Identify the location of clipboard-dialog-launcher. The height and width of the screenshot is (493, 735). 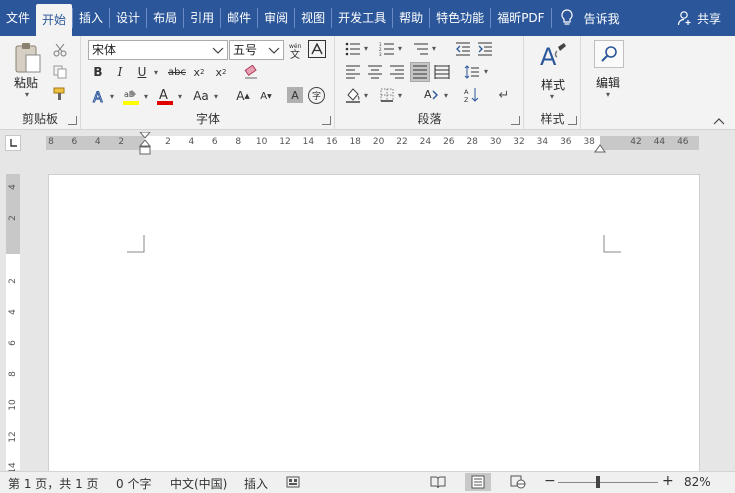
(72, 120).